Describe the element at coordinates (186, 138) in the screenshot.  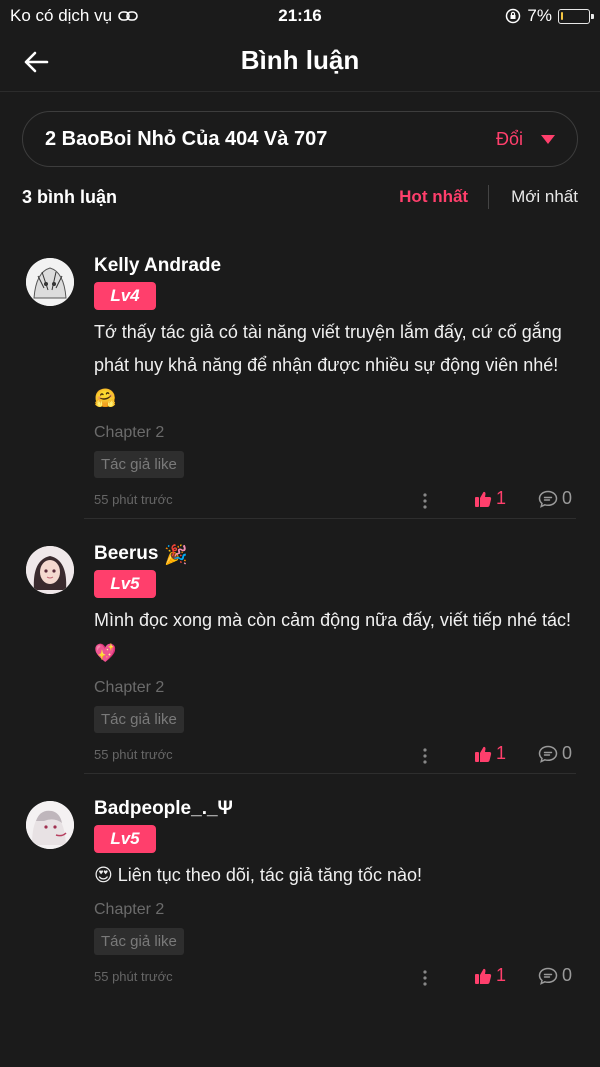
I see `chapter-name: 2 BaoBoi Nhỏ Của 404 Và 707` at that location.